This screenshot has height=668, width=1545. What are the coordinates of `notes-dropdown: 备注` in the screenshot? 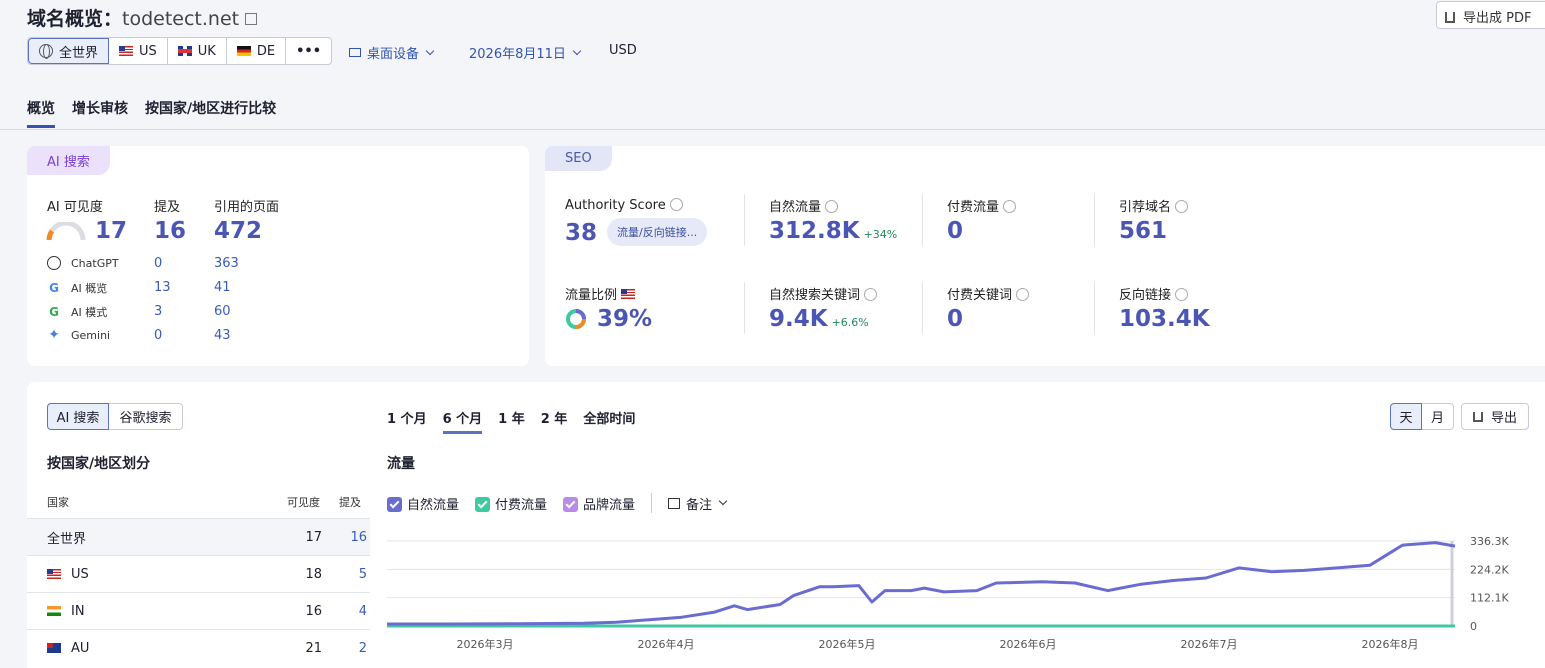 It's located at (698, 503).